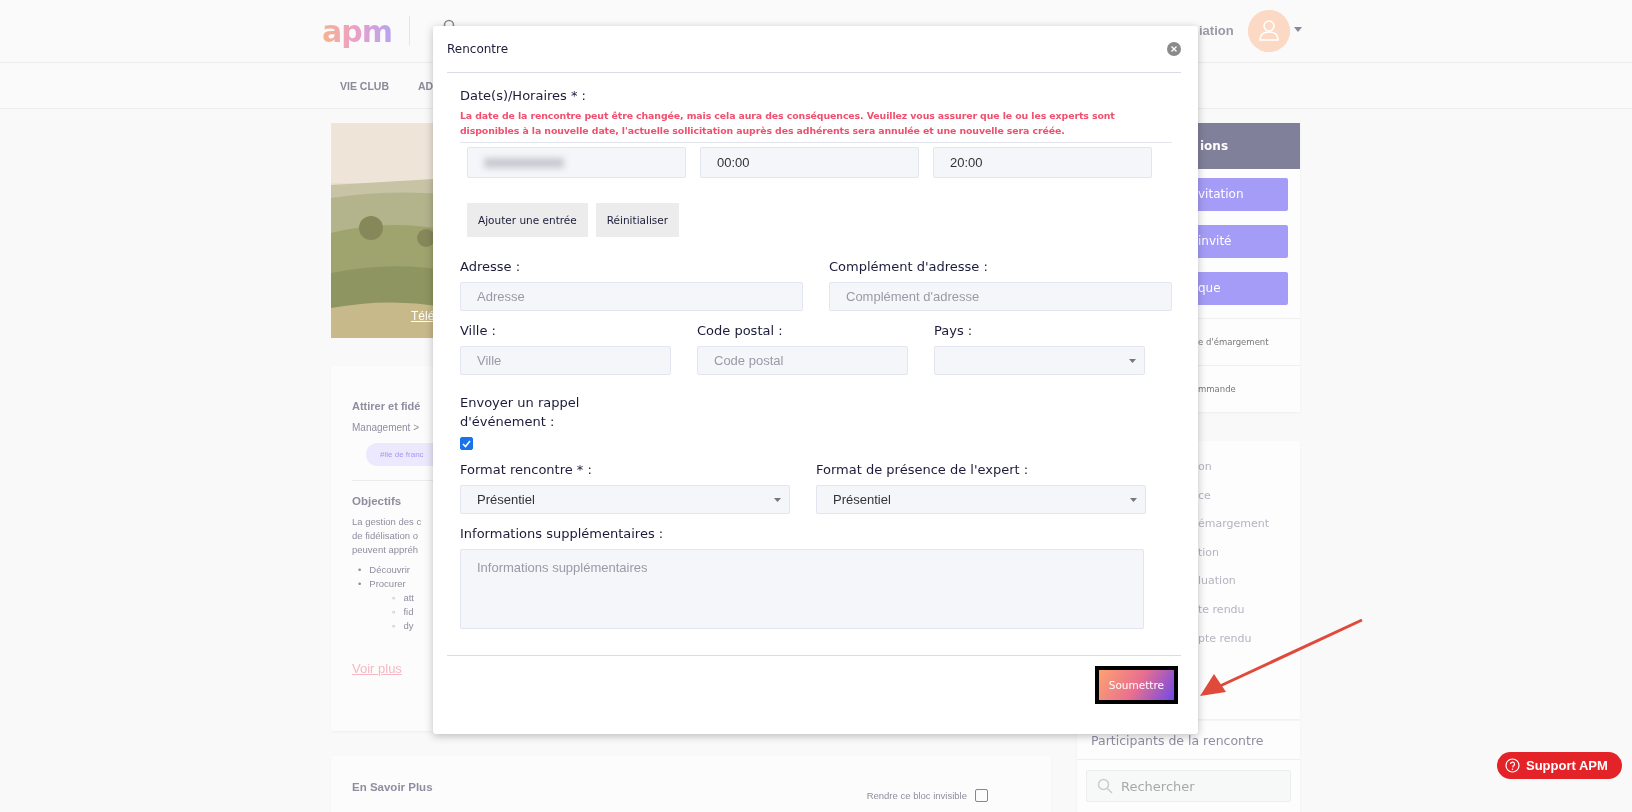 This screenshot has width=1632, height=812. What do you see at coordinates (385, 427) in the screenshot?
I see `breadcrumb: Management >` at bounding box center [385, 427].